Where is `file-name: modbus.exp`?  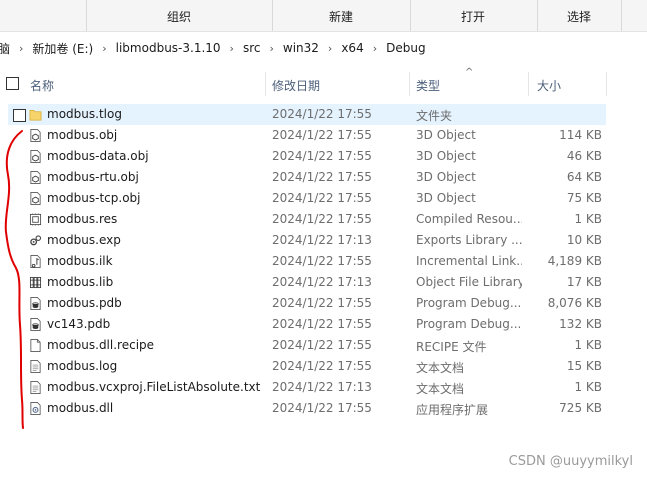 file-name: modbus.exp is located at coordinates (84, 240).